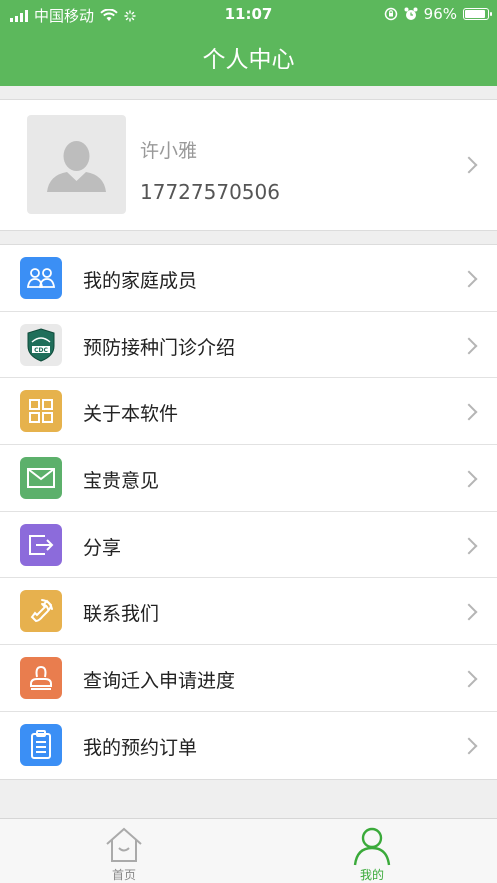 This screenshot has height=883, width=497. I want to click on profile-name: 许小雅, so click(169, 151).